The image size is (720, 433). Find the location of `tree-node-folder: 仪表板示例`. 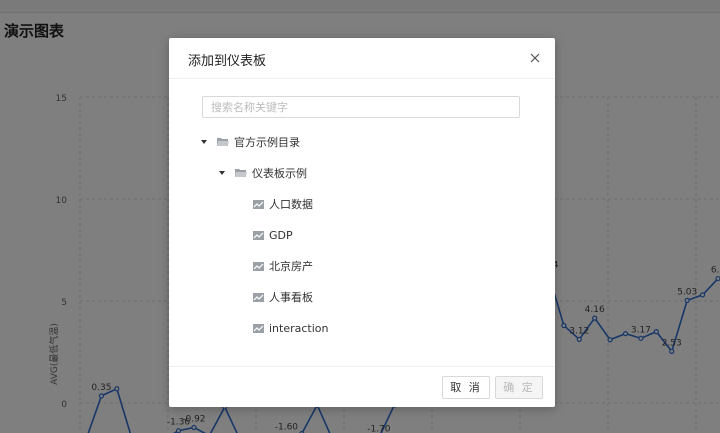

tree-node-folder: 仪表板示例 is located at coordinates (262, 173).